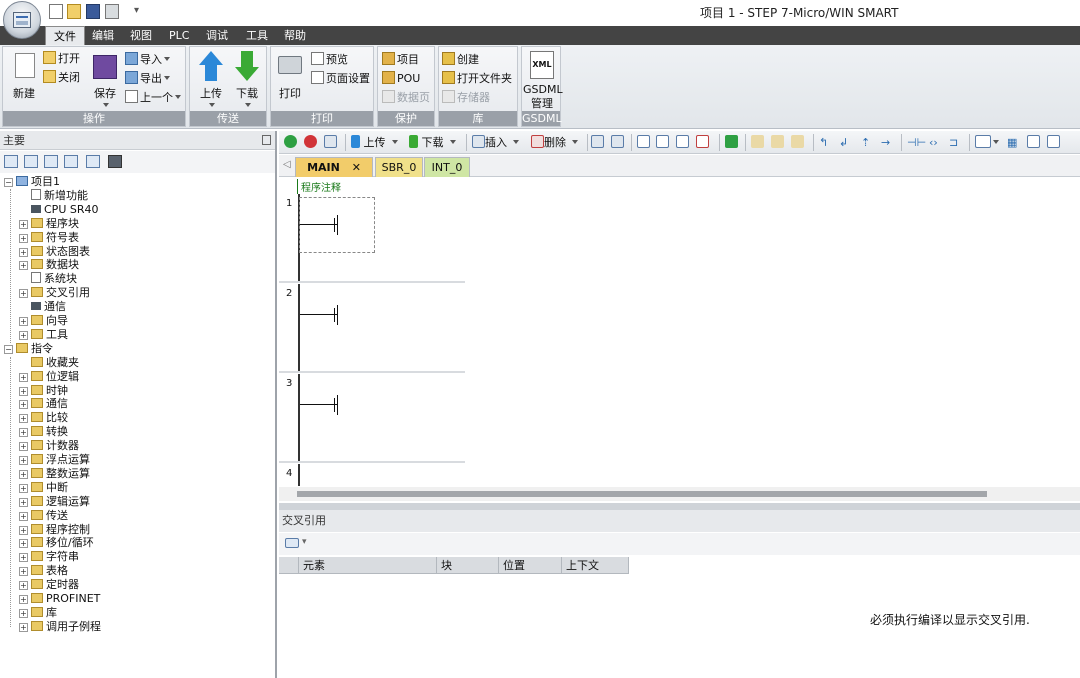 This screenshot has width=1080, height=678. Describe the element at coordinates (292, 543) in the screenshot. I see `xref-view-icon` at that location.